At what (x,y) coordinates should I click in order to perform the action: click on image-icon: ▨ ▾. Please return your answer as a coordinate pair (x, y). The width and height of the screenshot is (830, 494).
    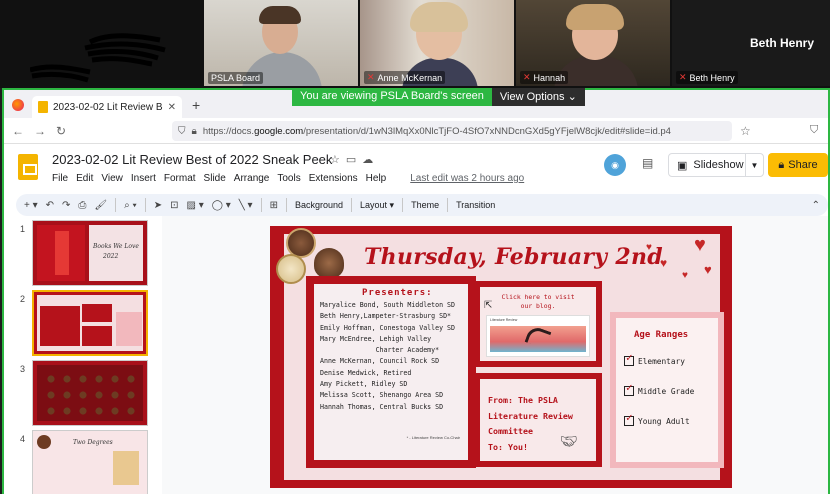
    Looking at the image, I should click on (195, 205).